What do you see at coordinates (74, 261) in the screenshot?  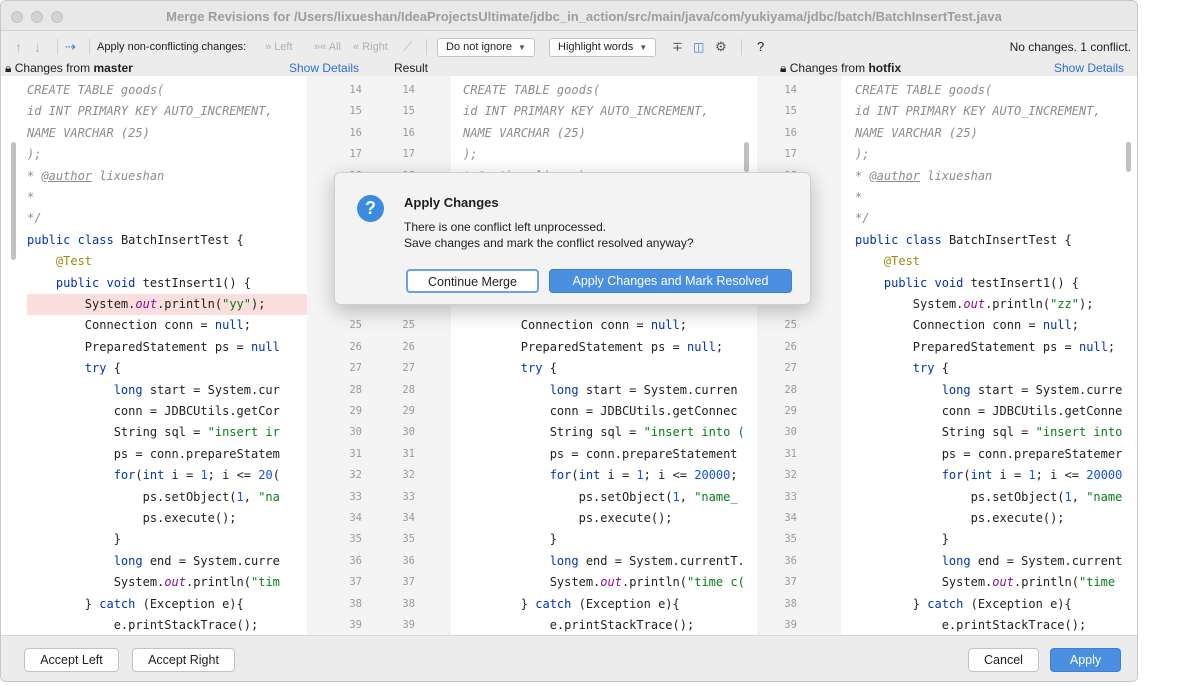 I see `code-line: @Test` at bounding box center [74, 261].